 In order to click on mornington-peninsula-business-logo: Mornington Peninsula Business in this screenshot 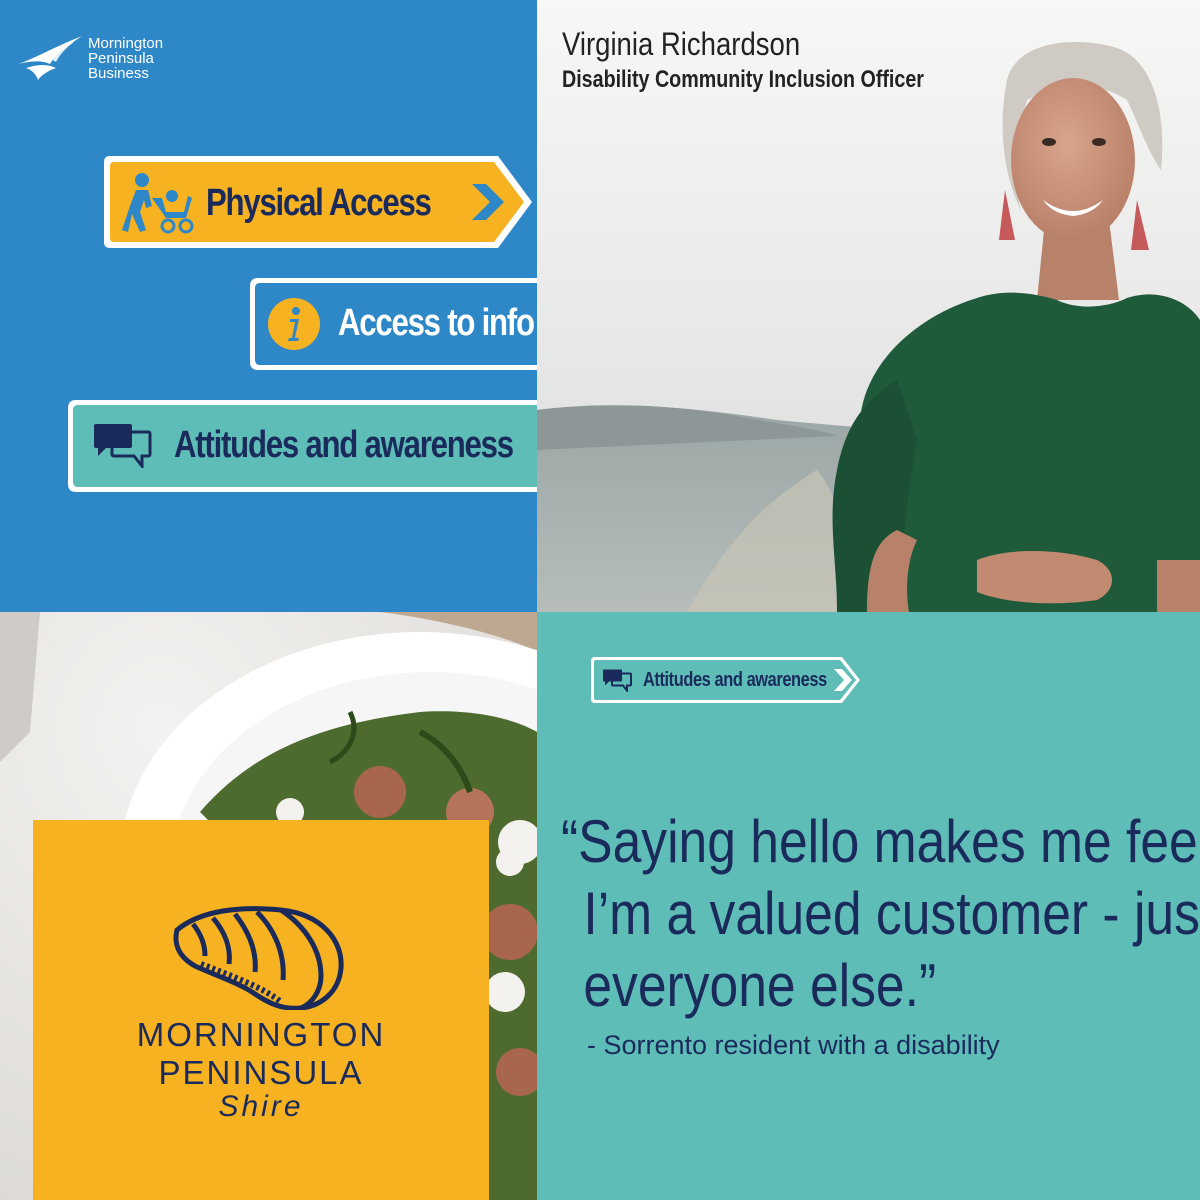, I will do `click(89, 57)`.